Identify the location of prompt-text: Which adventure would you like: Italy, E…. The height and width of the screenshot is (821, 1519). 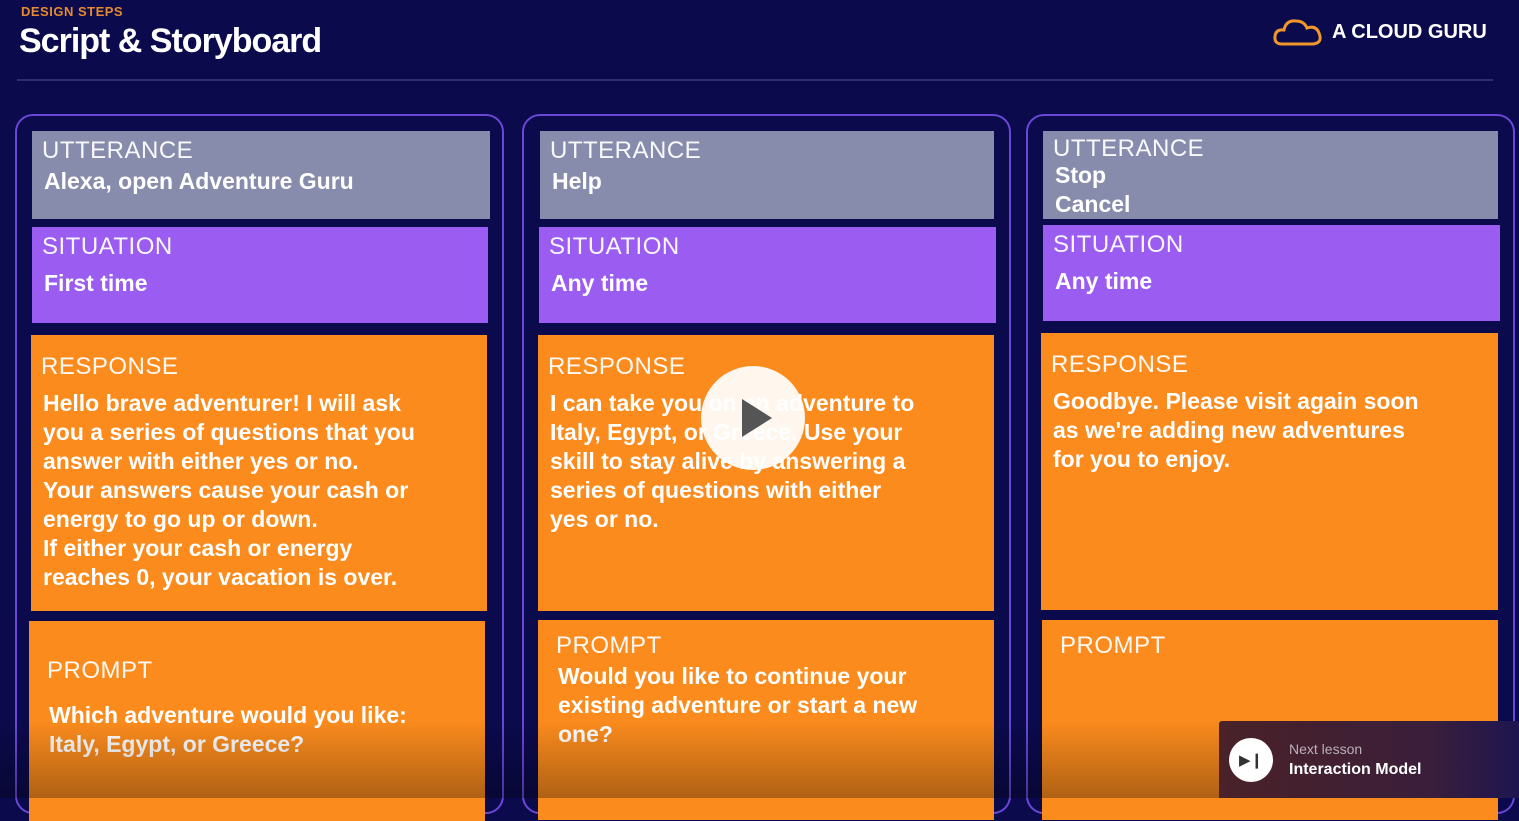
(228, 729).